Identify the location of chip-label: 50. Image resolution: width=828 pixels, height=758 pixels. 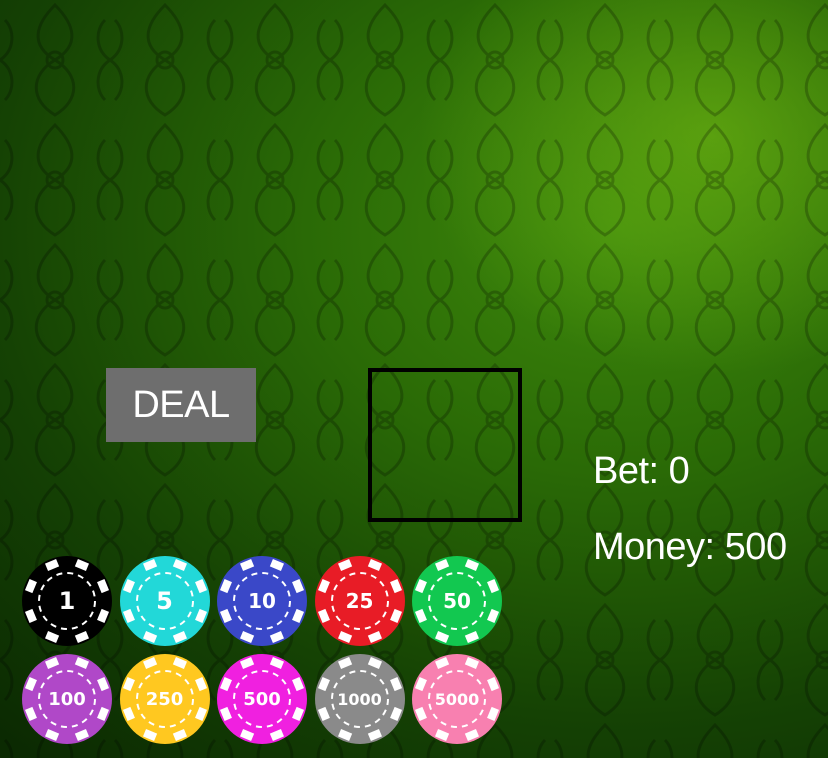
(457, 601).